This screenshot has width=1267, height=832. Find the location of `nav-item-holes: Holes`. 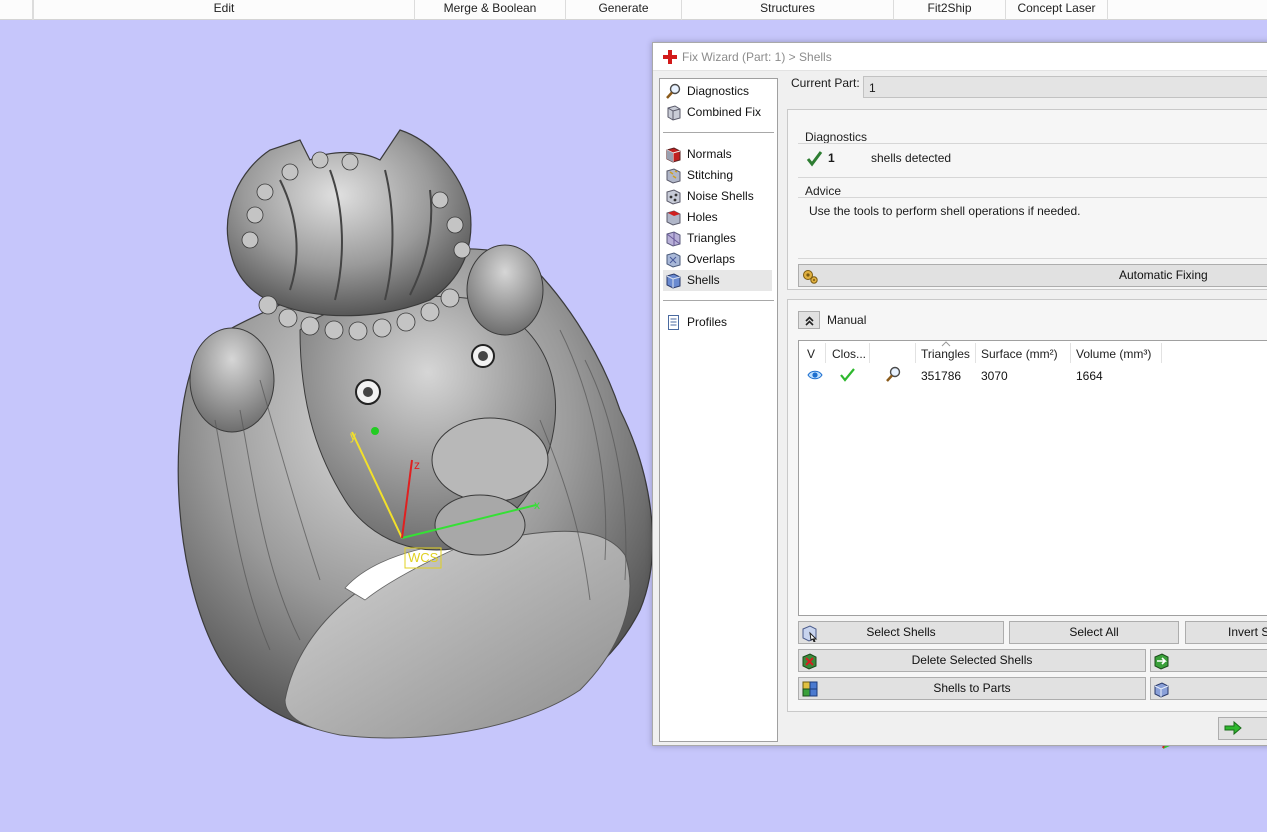

nav-item-holes: Holes is located at coordinates (717, 217).